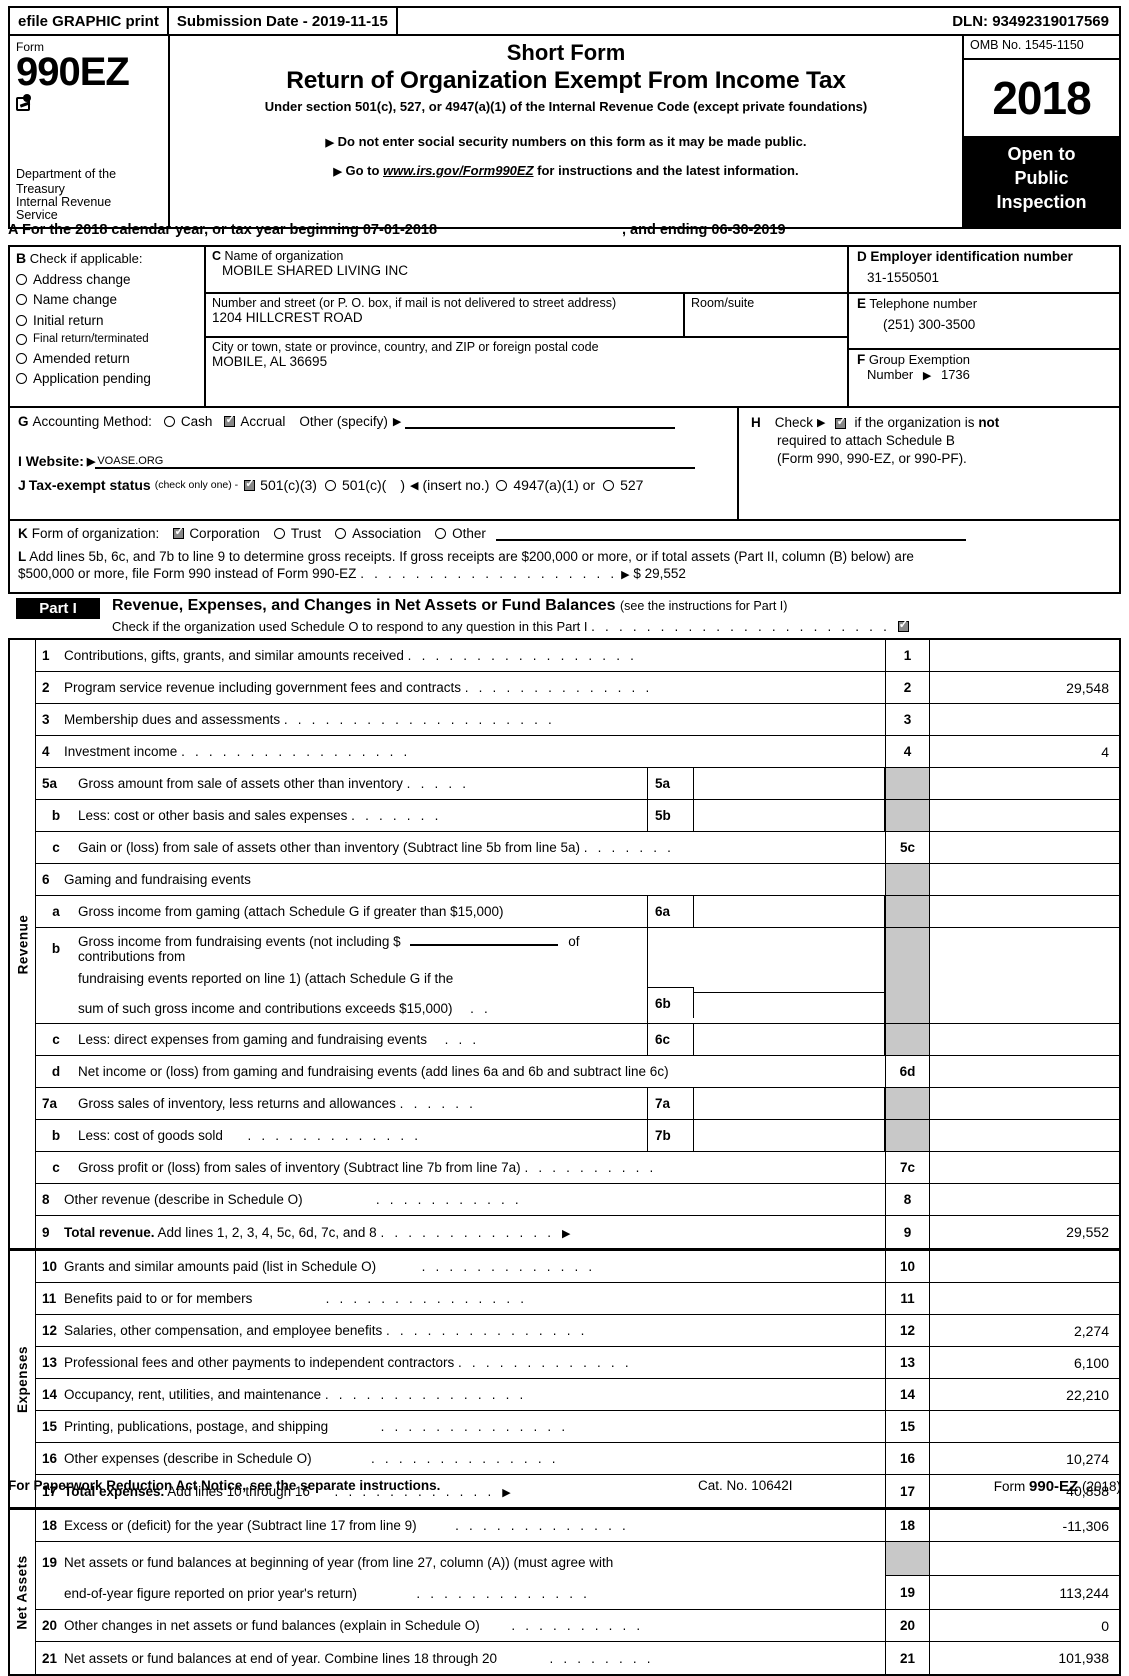 The height and width of the screenshot is (1676, 1129). What do you see at coordinates (21, 320) in the screenshot?
I see `checkbox-icon-initial-return` at bounding box center [21, 320].